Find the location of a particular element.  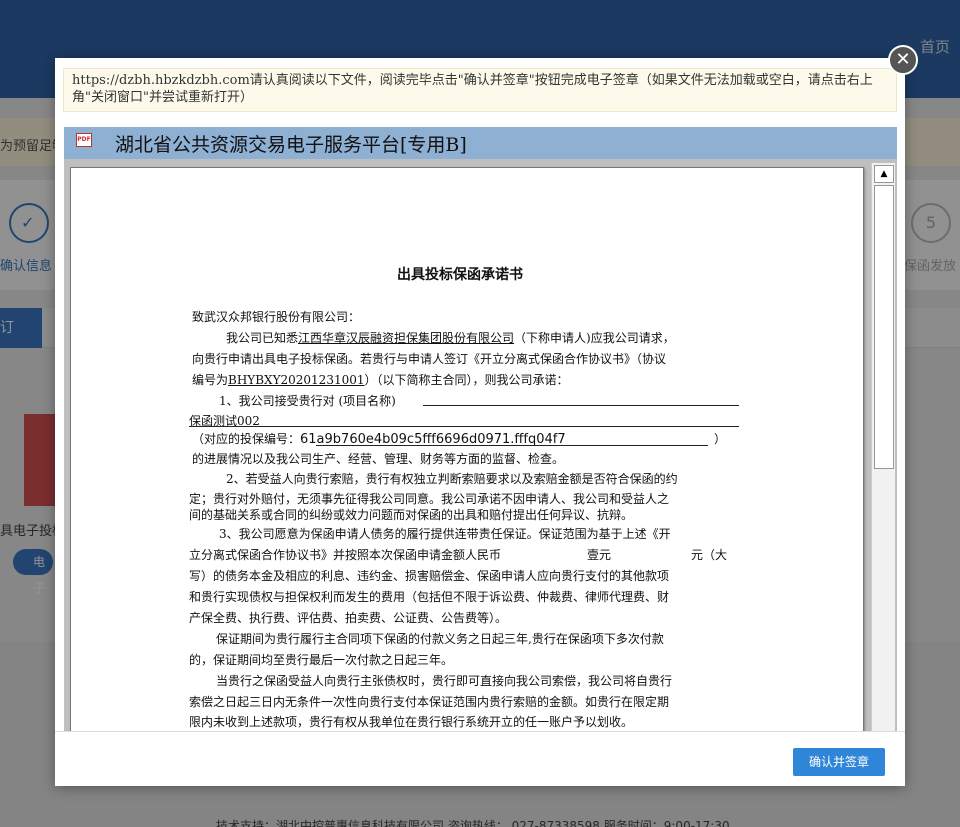

viewer-title: 湖北省公共资源交易电子服务平台[专用B] is located at coordinates (291, 145).